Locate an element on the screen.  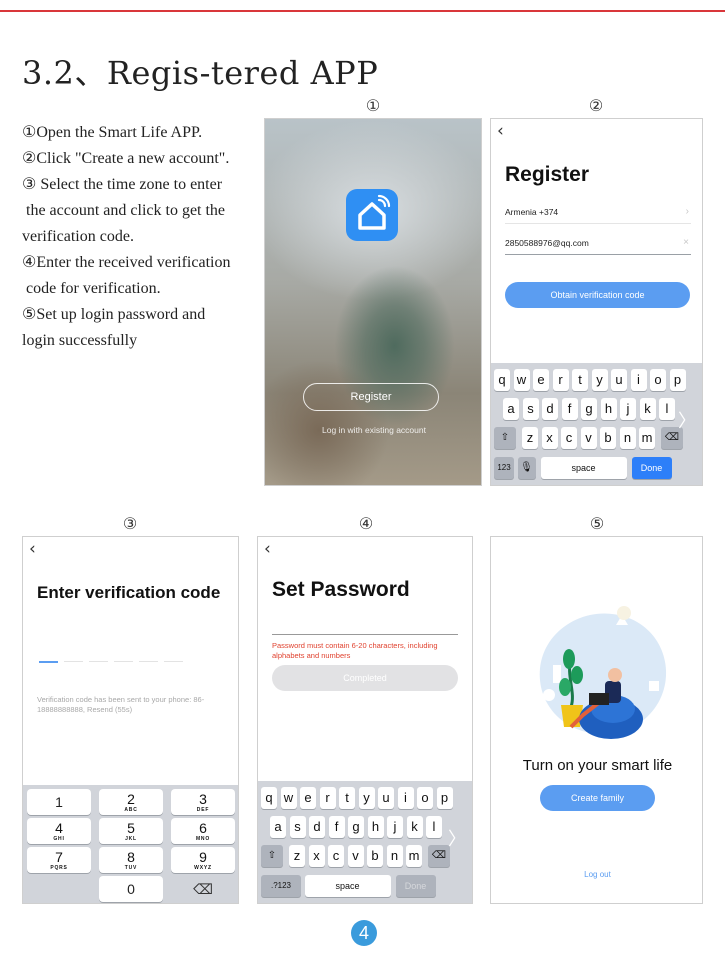
step-line: ①Open the Smart Life APP. is located at coordinates (112, 132).